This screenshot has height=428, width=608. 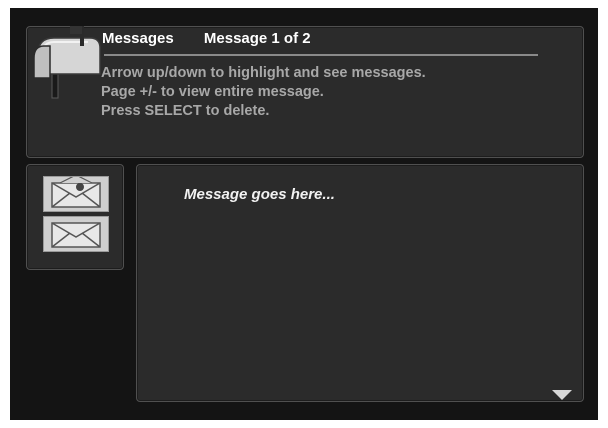 I want to click on instruction-line: Press SELECT to delete., so click(x=185, y=111).